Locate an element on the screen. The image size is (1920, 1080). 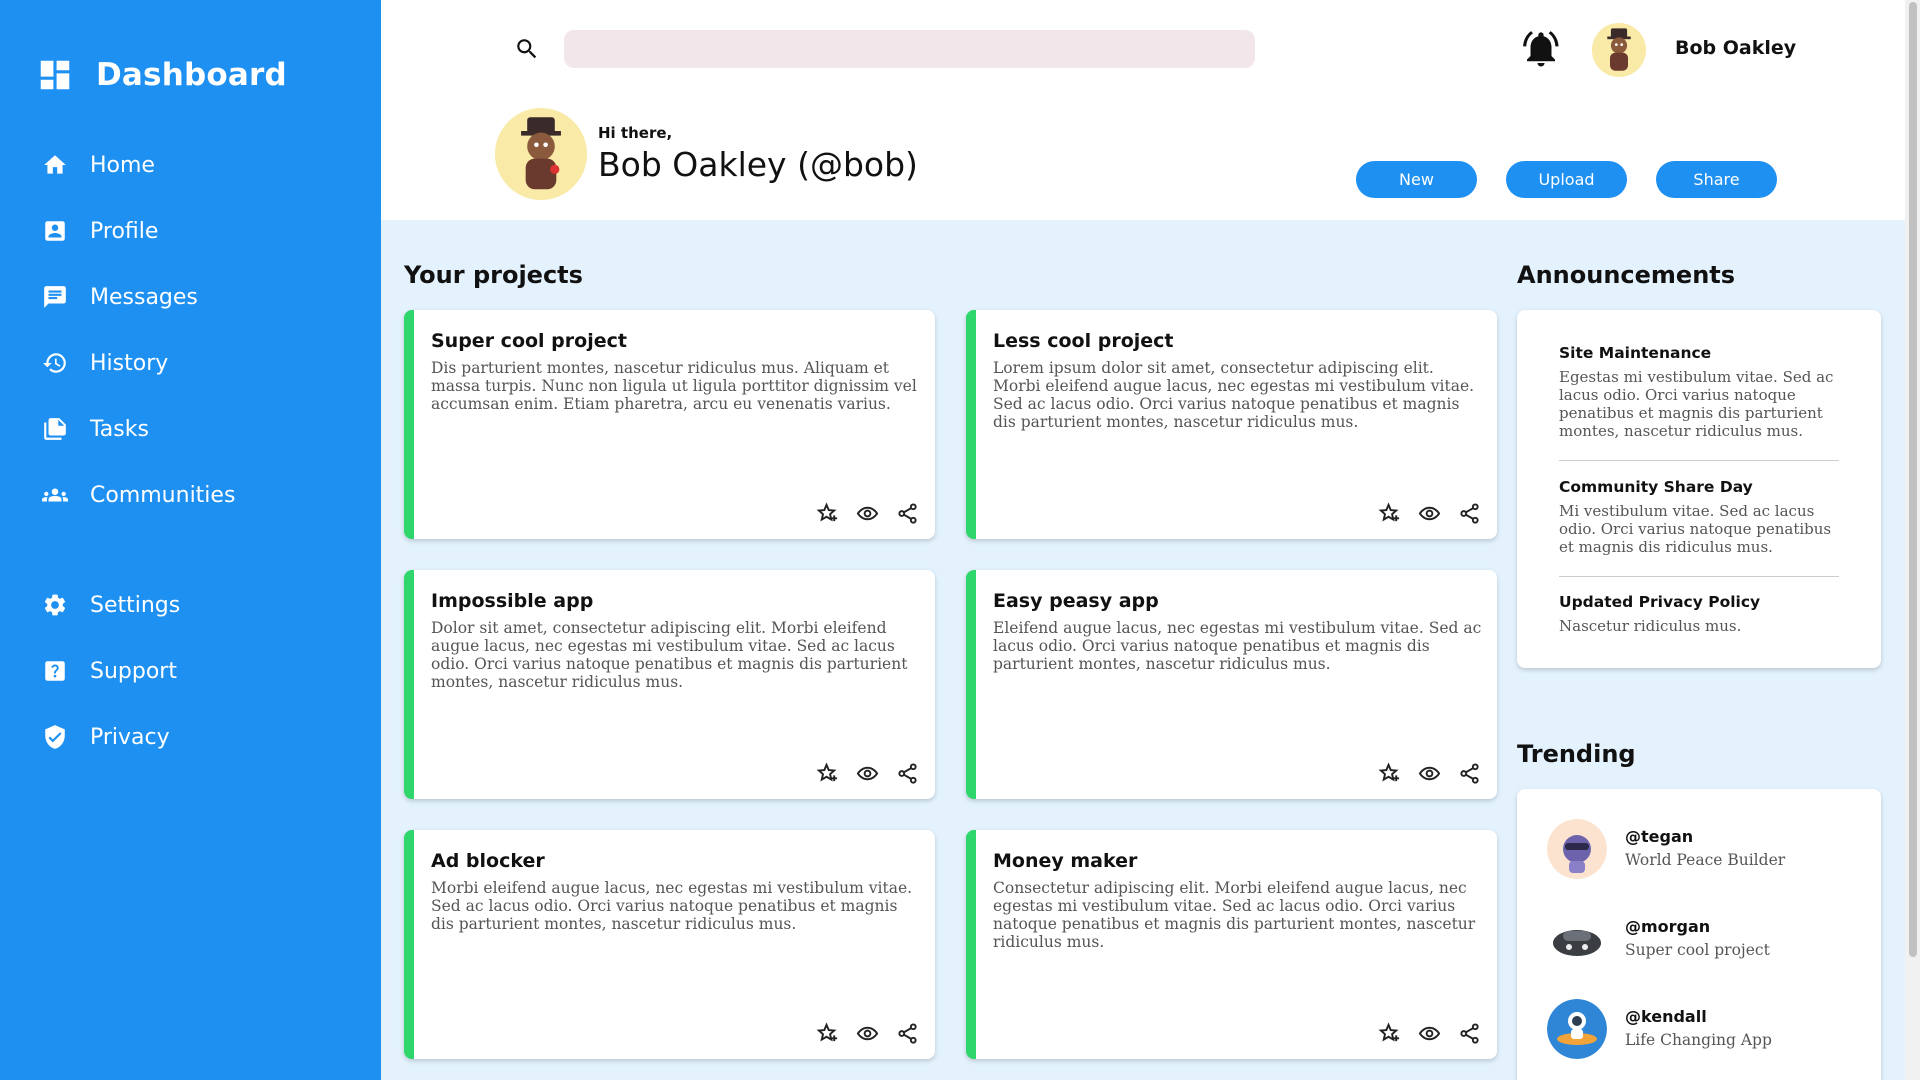
sidebar-item-label: Home is located at coordinates (122, 165).